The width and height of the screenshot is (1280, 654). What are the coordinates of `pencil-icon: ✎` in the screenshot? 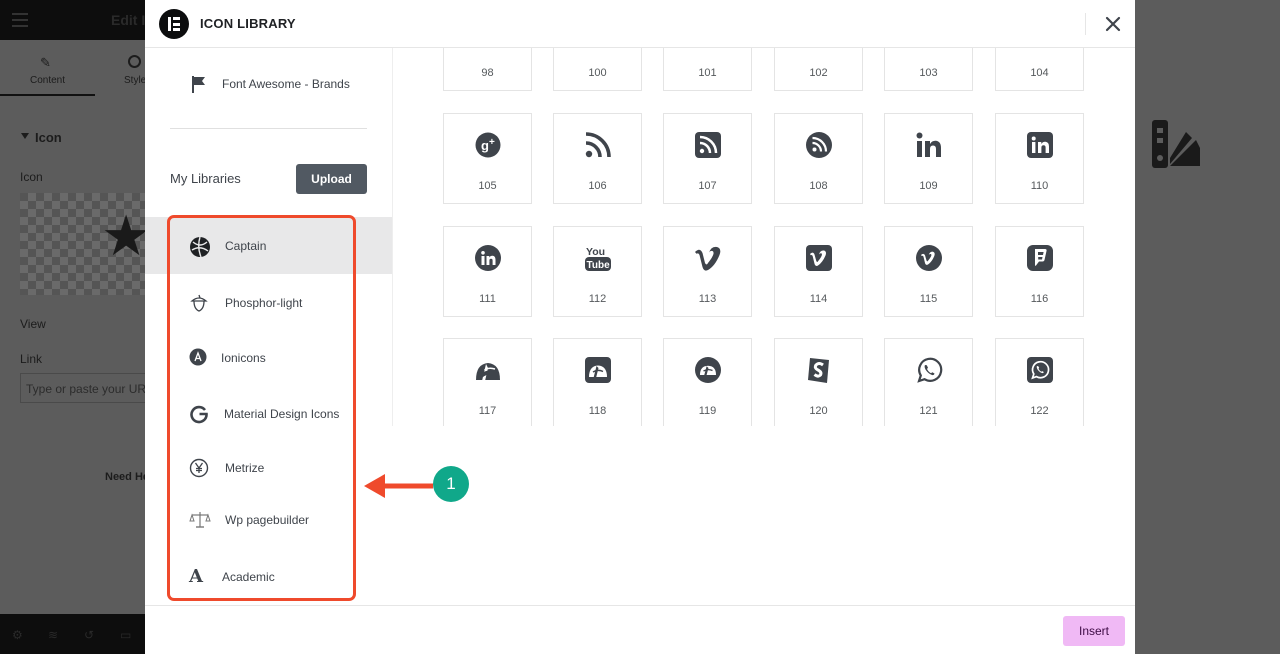 It's located at (45, 62).